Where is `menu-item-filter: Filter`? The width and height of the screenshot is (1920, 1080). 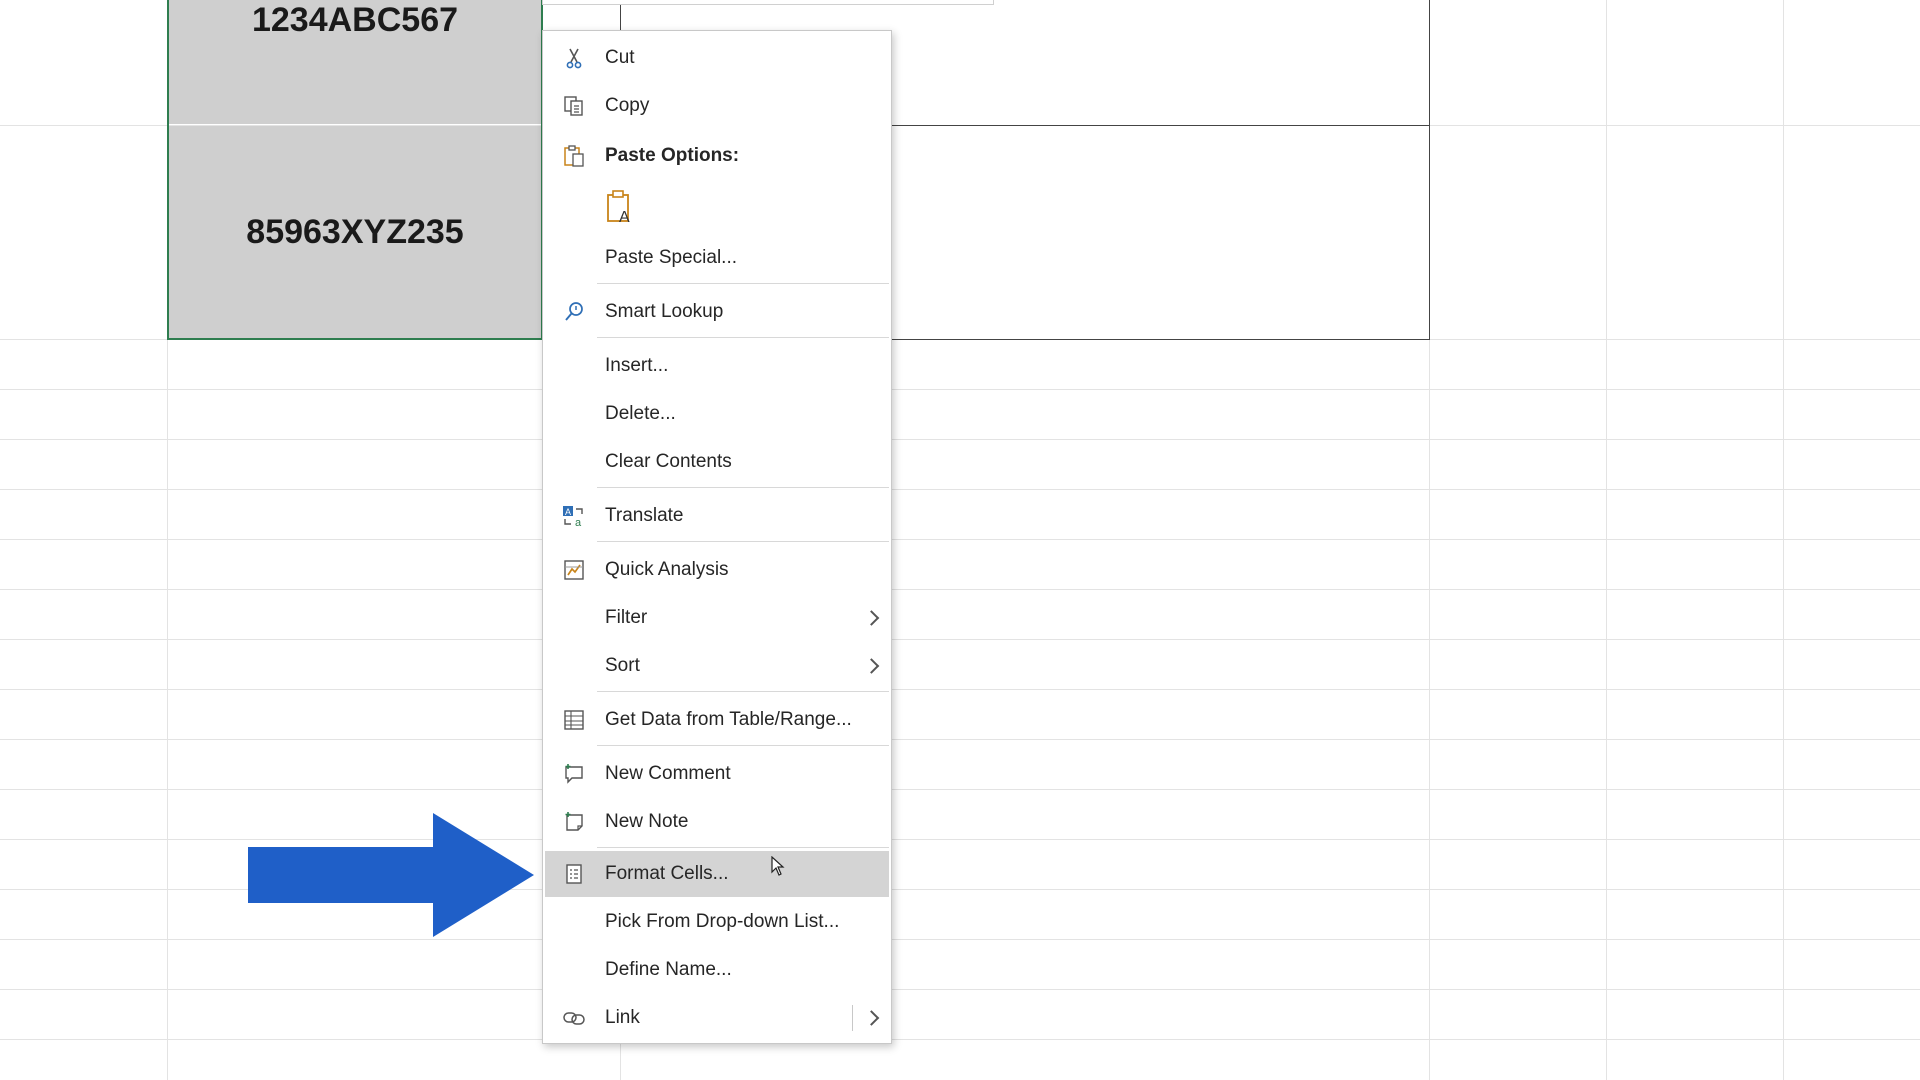 menu-item-filter: Filter is located at coordinates (717, 618).